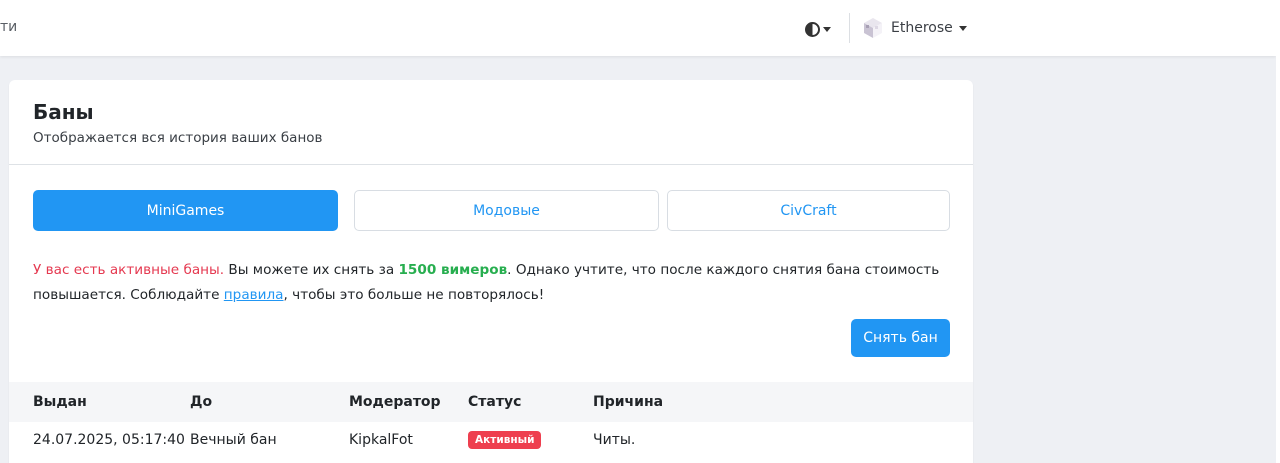 The width and height of the screenshot is (1280, 463). What do you see at coordinates (628, 402) in the screenshot?
I see `column-header-reason: Причина` at bounding box center [628, 402].